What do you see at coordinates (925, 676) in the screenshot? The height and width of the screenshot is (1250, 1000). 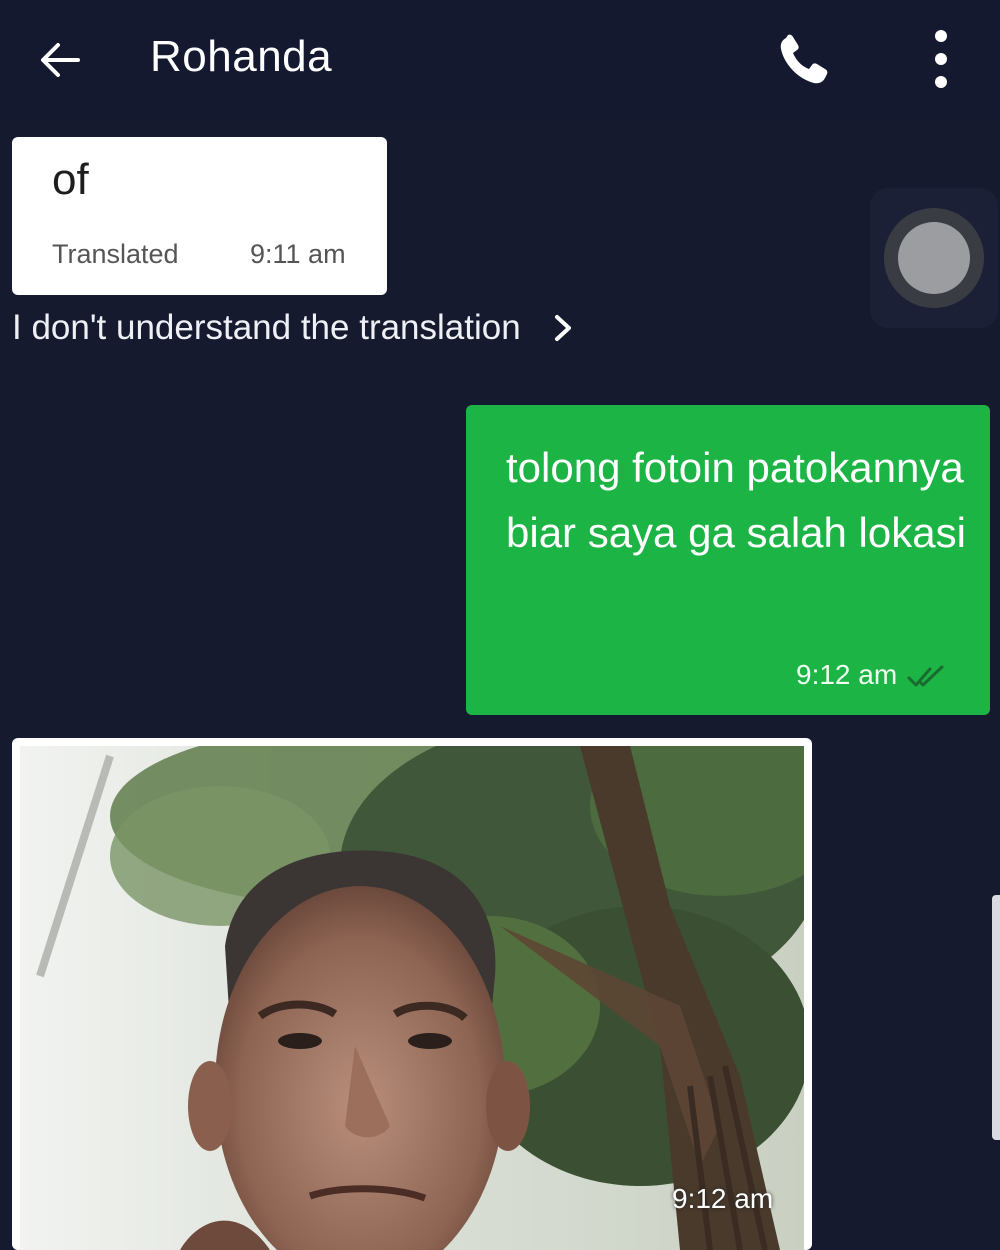 I see `double-check-icon` at bounding box center [925, 676].